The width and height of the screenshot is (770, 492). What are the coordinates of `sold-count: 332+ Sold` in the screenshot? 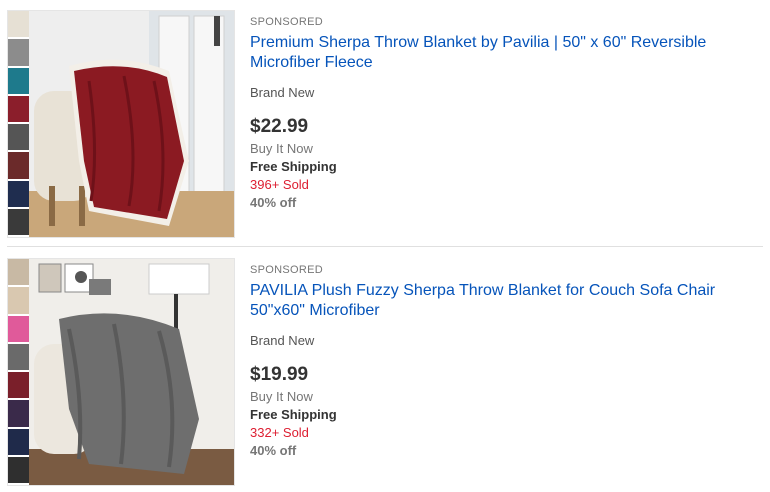 It's located at (279, 432).